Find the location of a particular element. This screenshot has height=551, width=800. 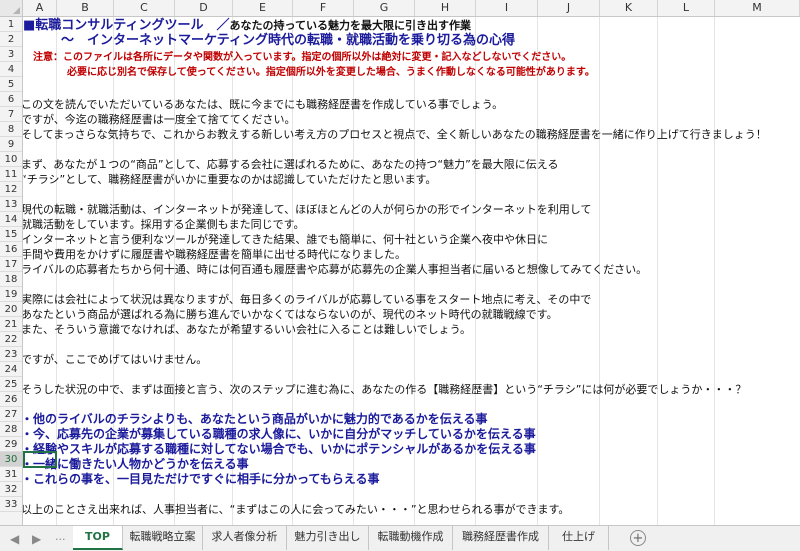

row-header: 29 is located at coordinates (11, 444).